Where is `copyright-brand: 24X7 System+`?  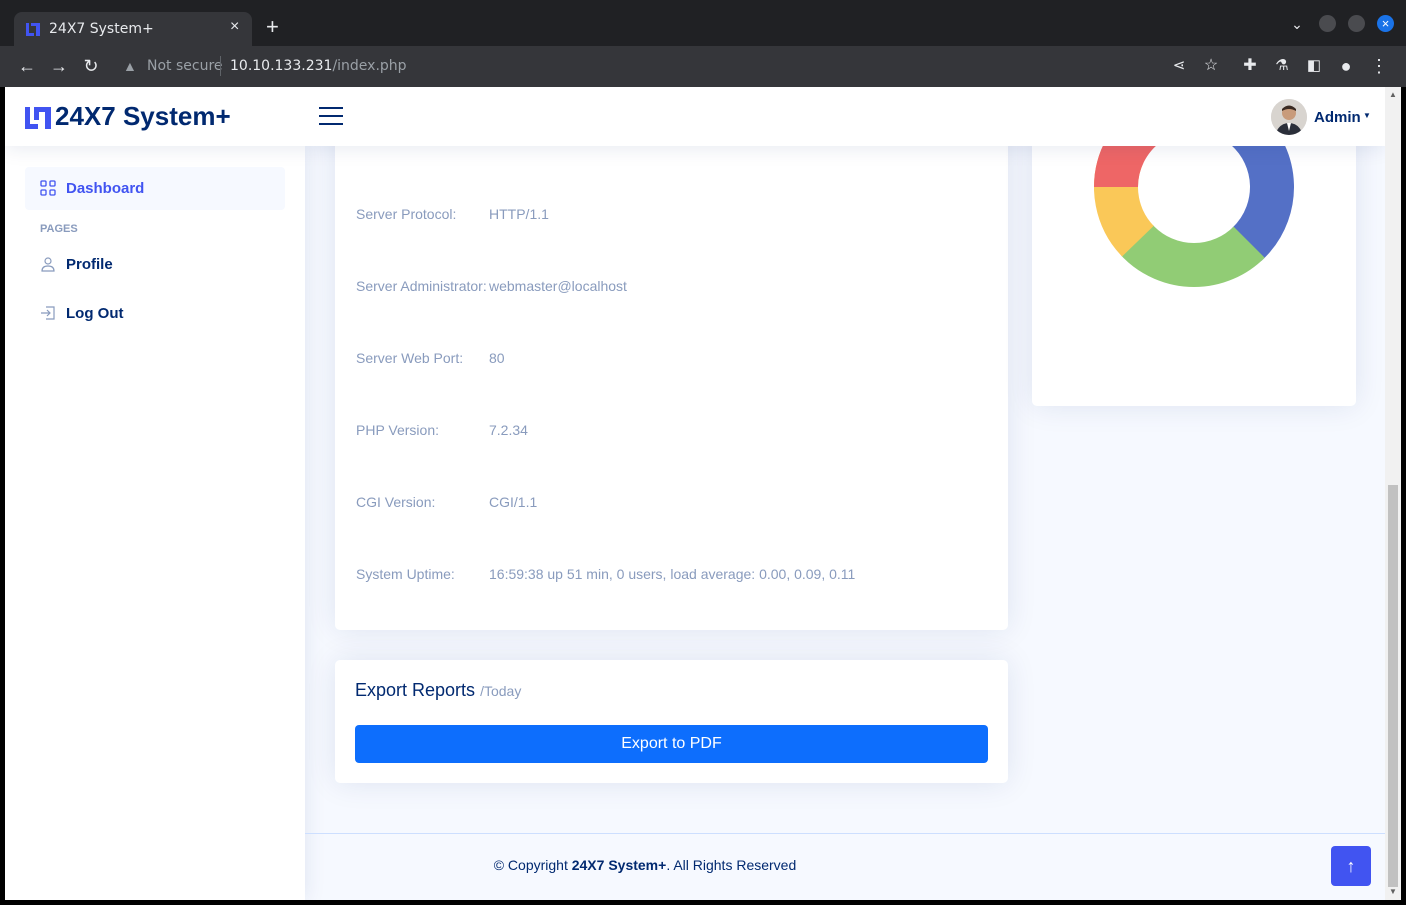 copyright-brand: 24X7 System+ is located at coordinates (619, 865).